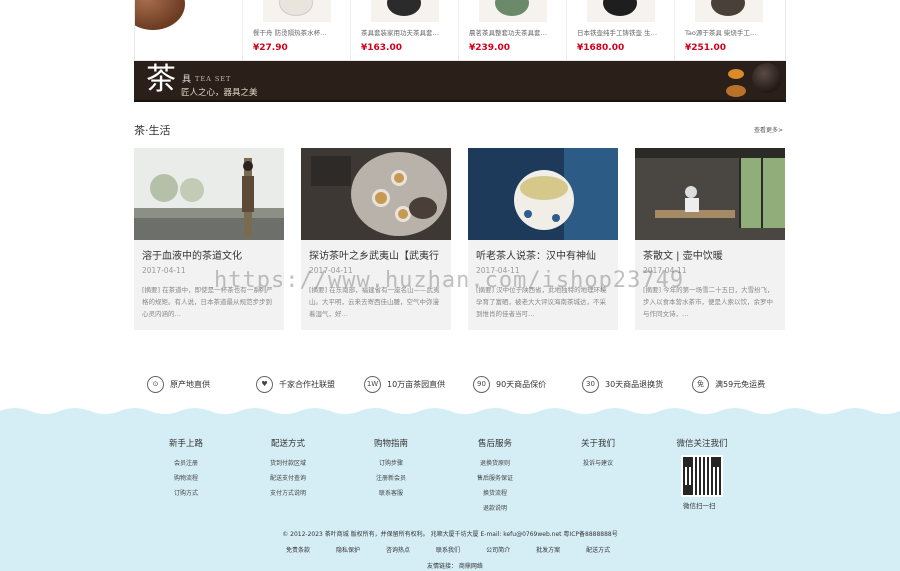 This screenshot has width=900, height=571. I want to click on footer-link: 退换货原则, so click(495, 463).